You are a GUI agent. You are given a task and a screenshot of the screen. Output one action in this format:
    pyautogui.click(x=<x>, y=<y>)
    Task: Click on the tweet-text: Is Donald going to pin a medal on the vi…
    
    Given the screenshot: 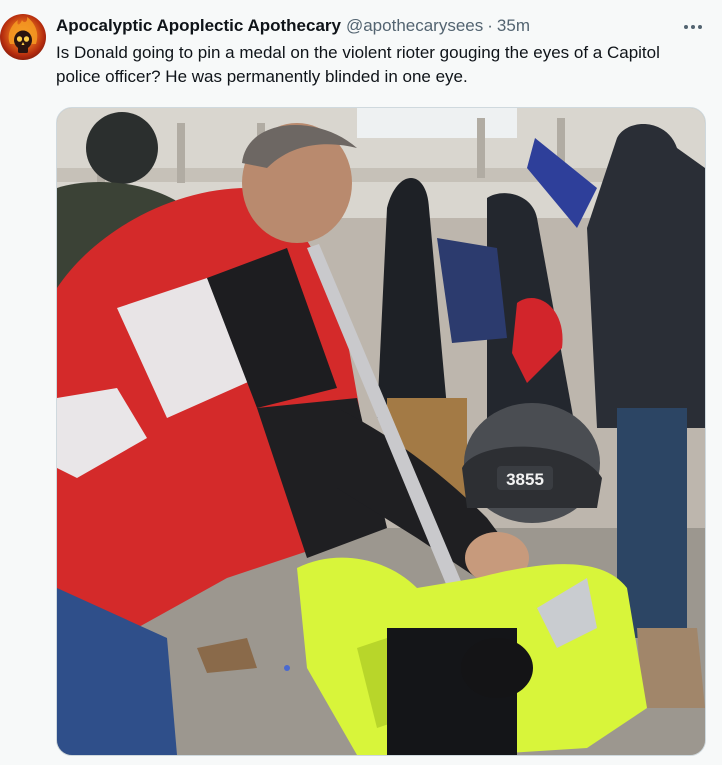 What is the action you would take?
    pyautogui.click(x=358, y=64)
    